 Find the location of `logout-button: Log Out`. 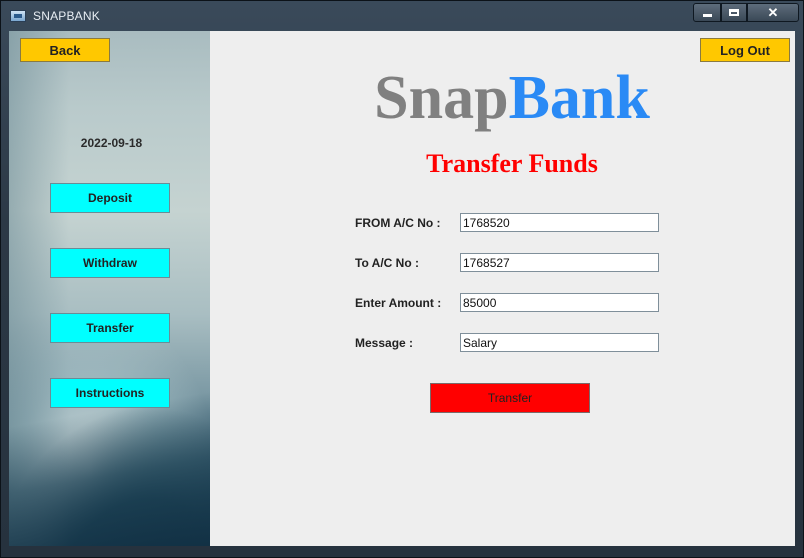

logout-button: Log Out is located at coordinates (745, 50).